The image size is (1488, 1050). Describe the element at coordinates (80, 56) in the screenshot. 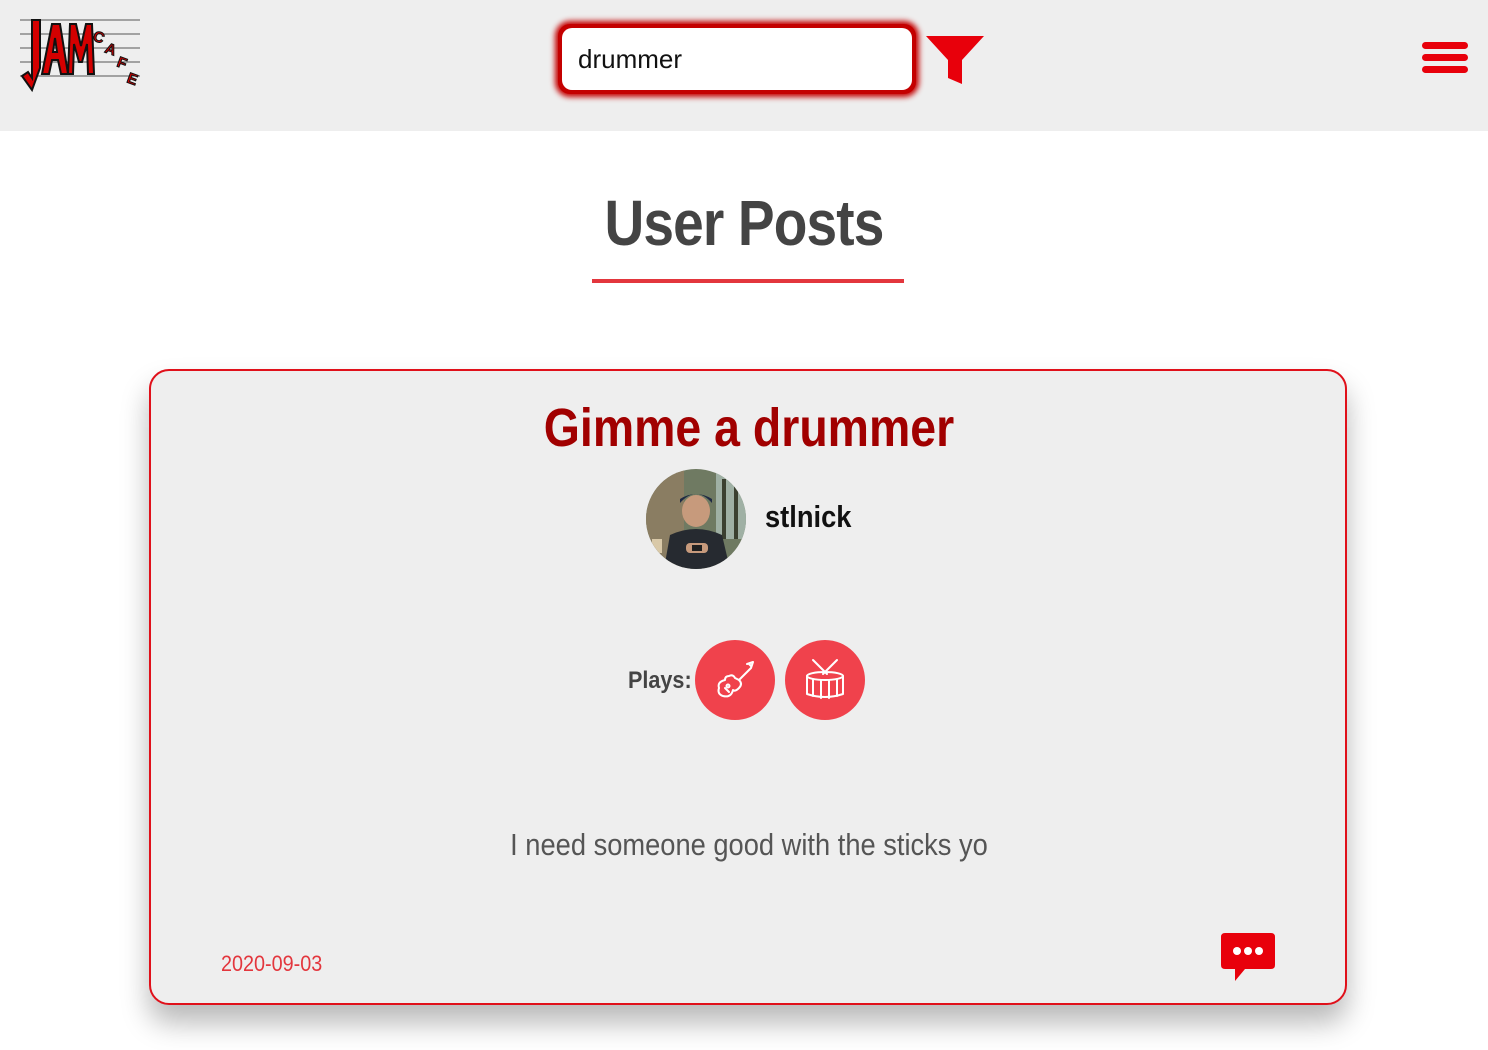

I see `jam-cafe-logo: C A F E` at that location.